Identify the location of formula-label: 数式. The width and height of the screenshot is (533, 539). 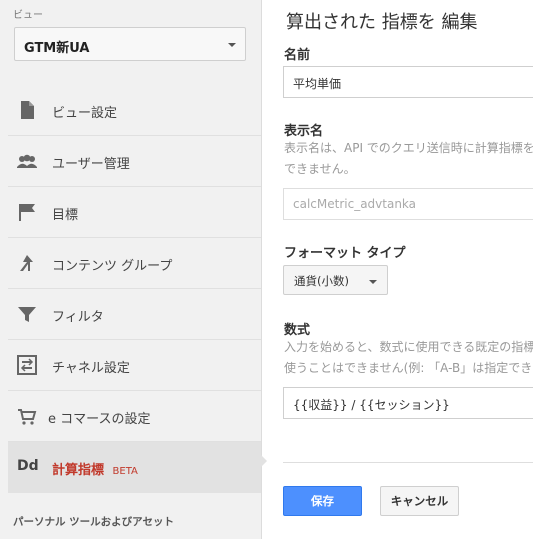
(297, 330).